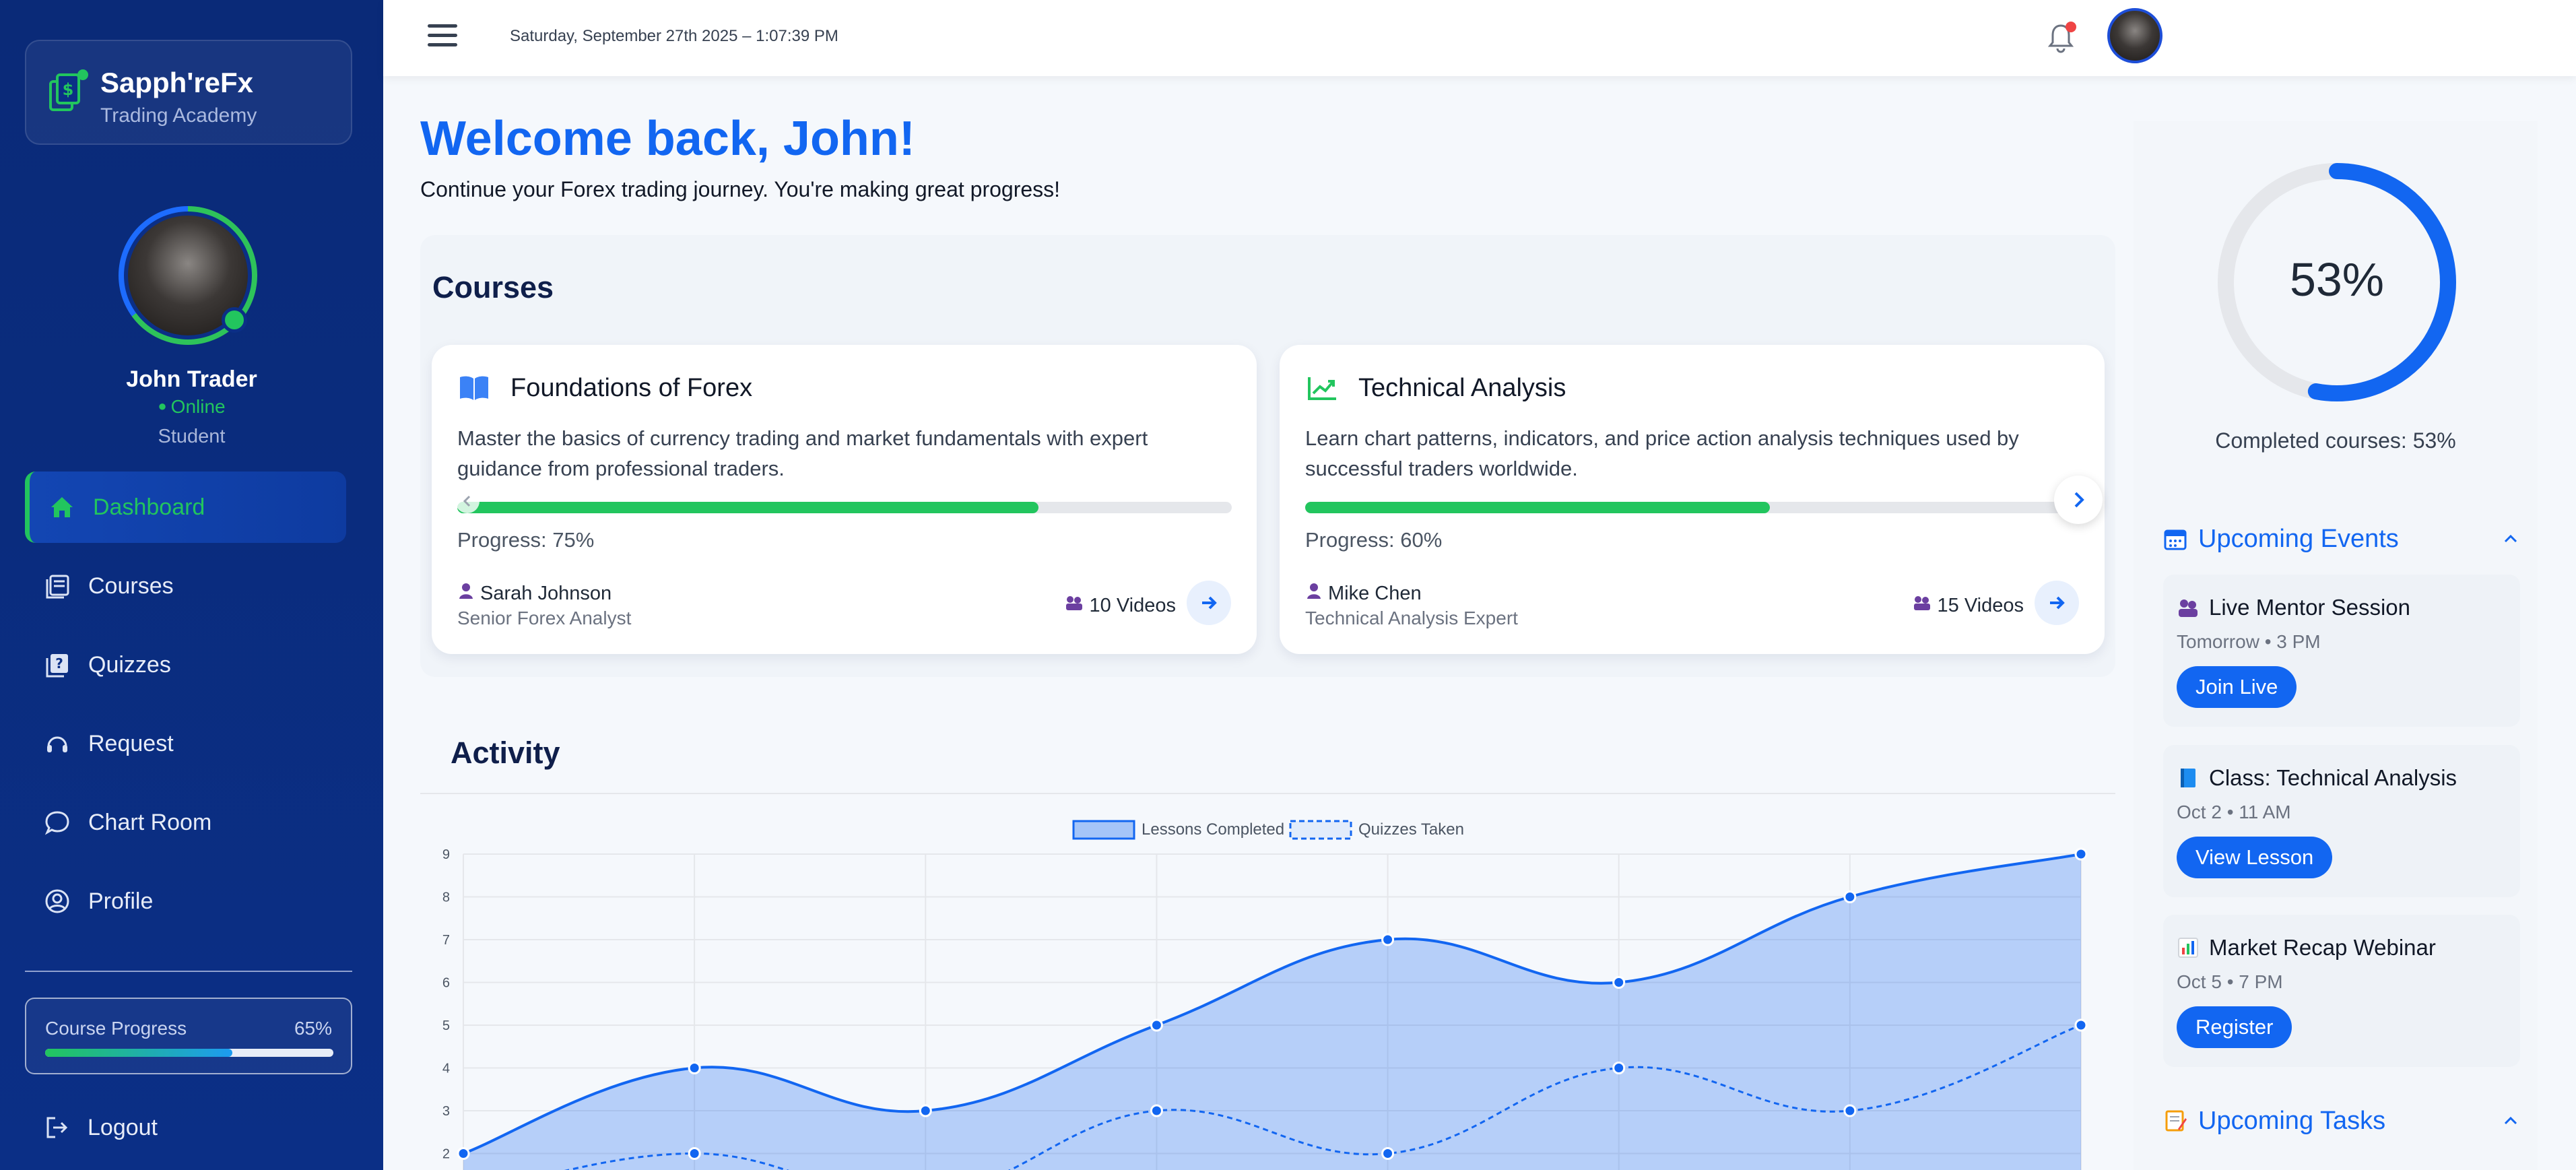 The width and height of the screenshot is (2576, 1170). I want to click on events-section-header: Upcoming Events, so click(2341, 539).